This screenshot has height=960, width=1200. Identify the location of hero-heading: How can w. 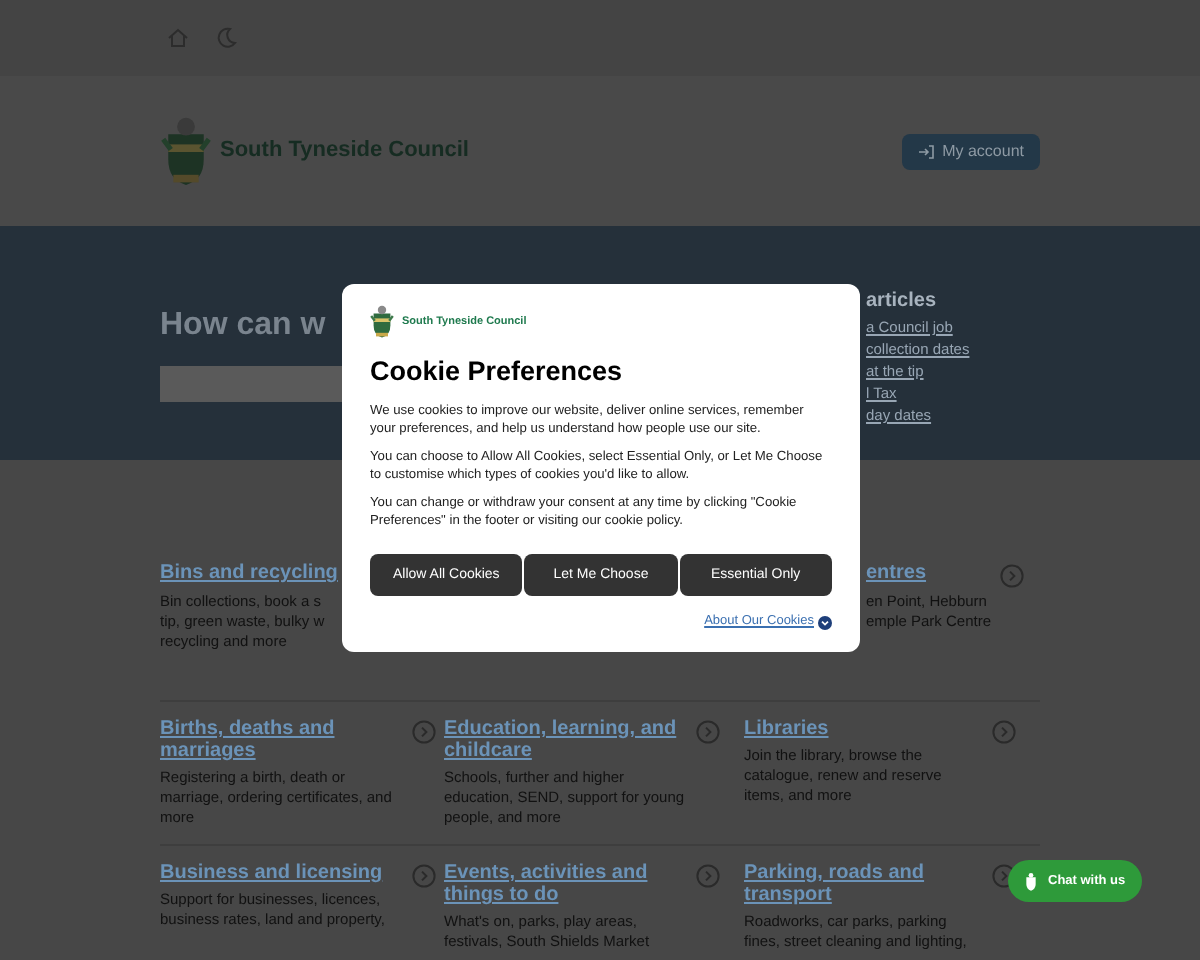
(244, 326).